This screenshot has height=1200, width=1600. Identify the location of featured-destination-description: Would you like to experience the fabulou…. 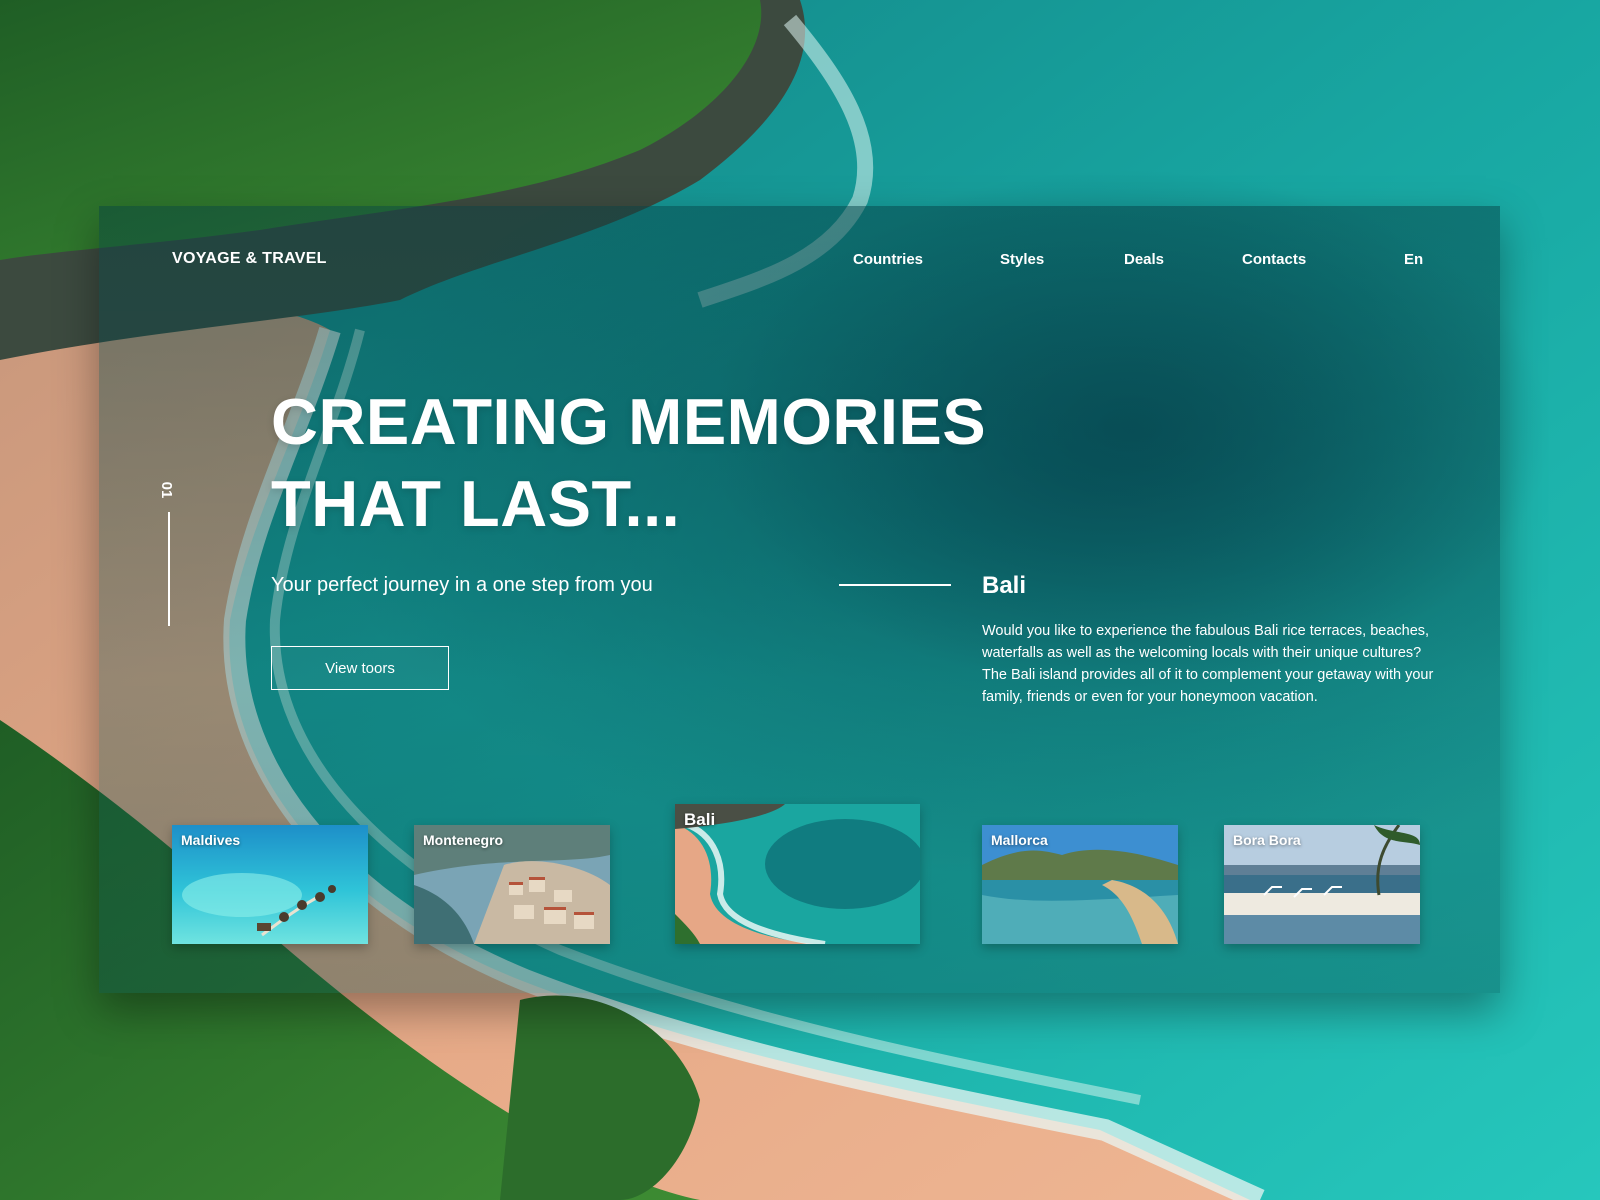
(1208, 664).